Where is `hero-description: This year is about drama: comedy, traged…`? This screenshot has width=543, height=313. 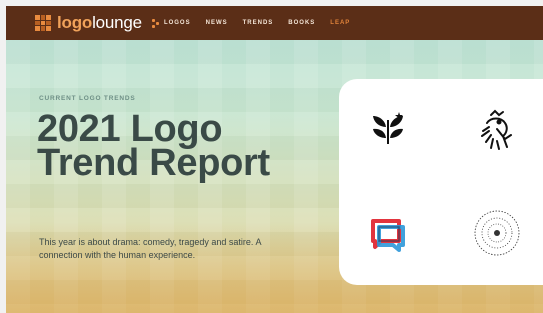
hero-description: This year is about drama: comedy, traged… is located at coordinates (150, 248).